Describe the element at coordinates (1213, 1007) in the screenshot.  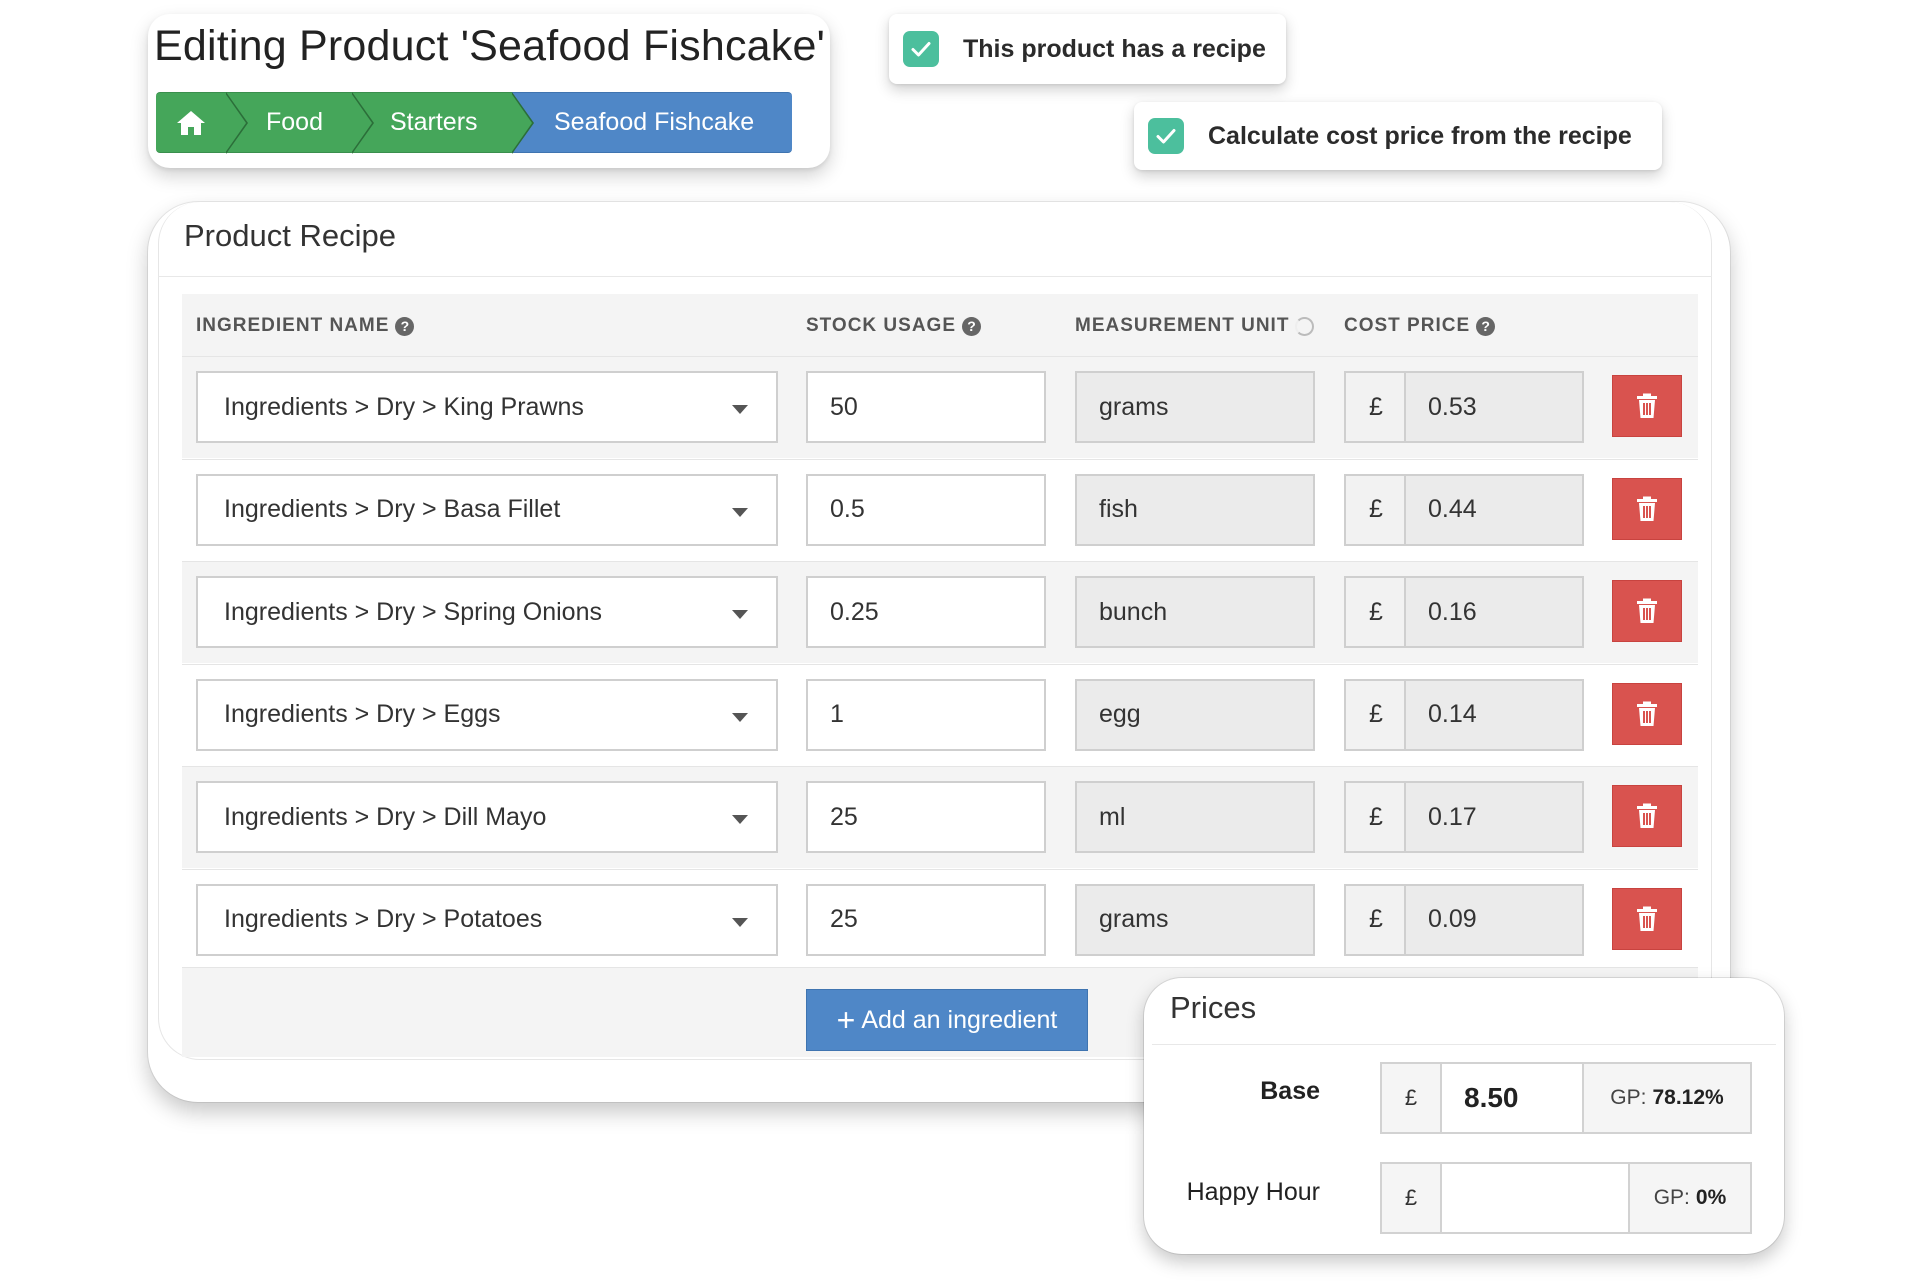
I see `prices-title: Prices` at that location.